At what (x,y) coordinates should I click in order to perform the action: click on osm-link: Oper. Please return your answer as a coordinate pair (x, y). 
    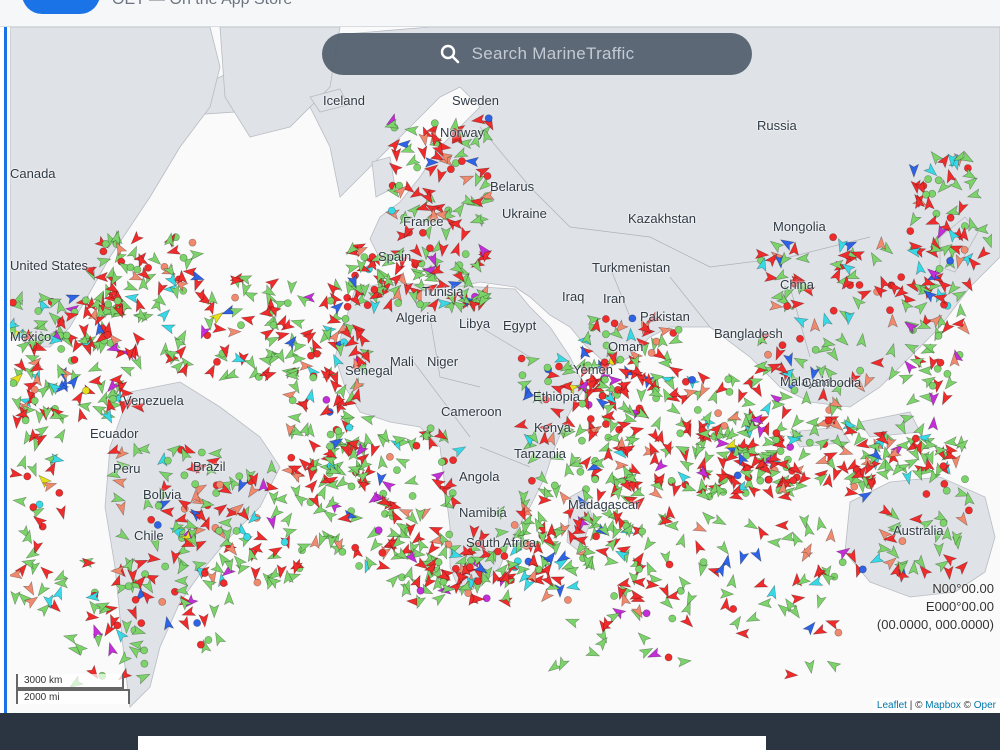
    Looking at the image, I should click on (985, 705).